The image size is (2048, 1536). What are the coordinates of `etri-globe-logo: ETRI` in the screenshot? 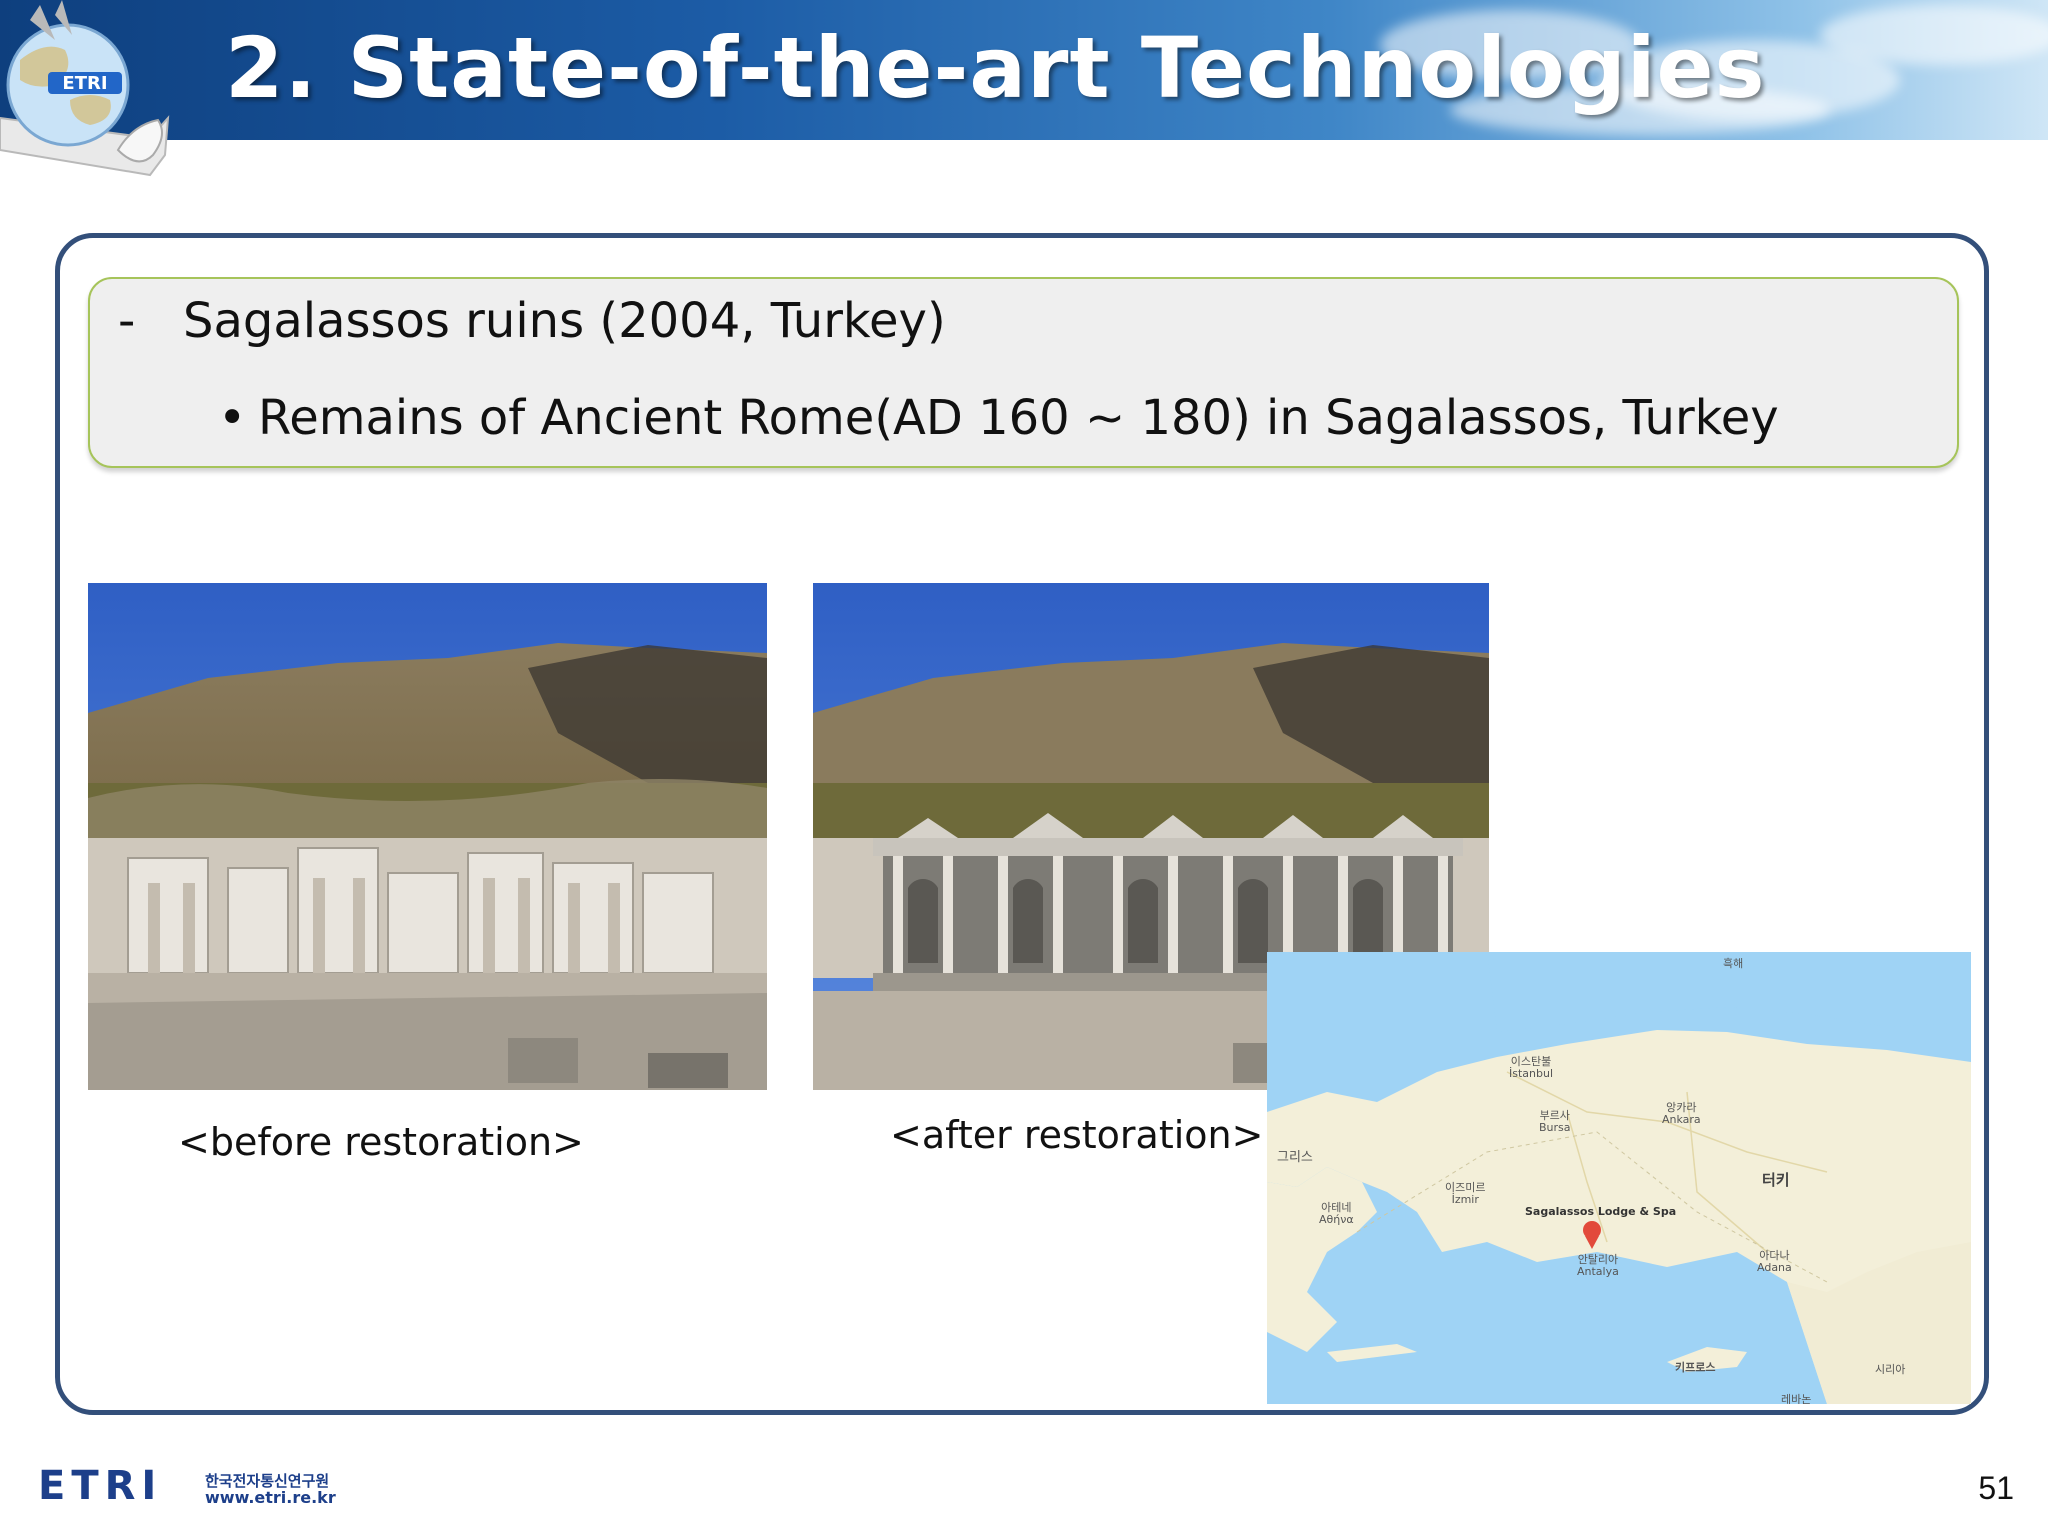 It's located at (85, 88).